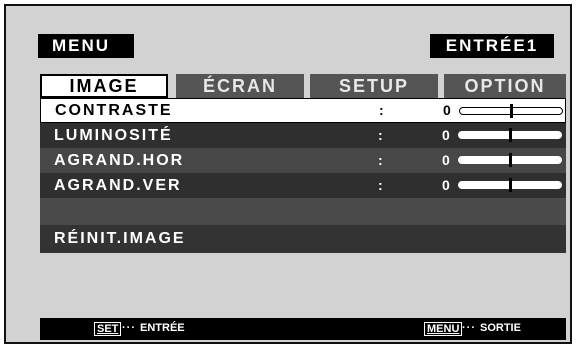  I want to click on tab-option: OPTION, so click(505, 86).